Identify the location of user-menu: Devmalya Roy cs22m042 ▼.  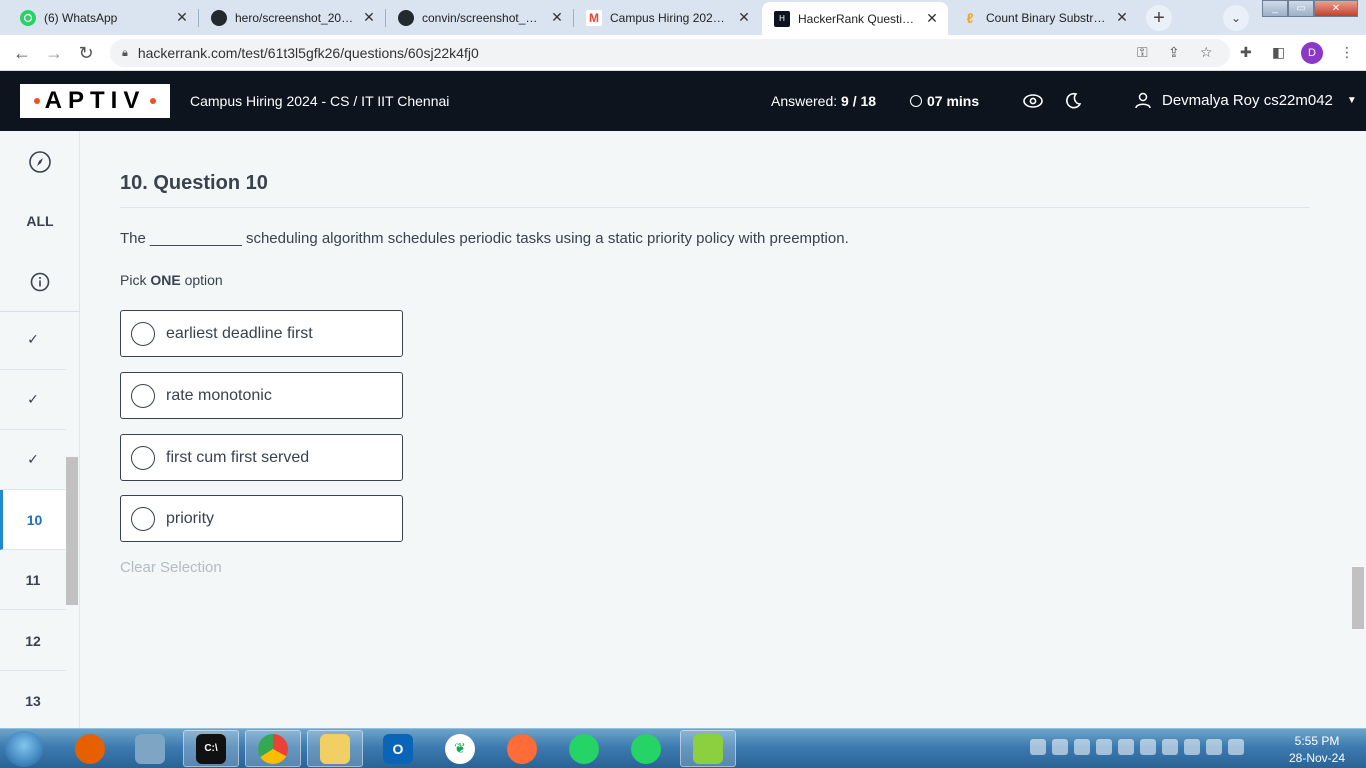
(1245, 100).